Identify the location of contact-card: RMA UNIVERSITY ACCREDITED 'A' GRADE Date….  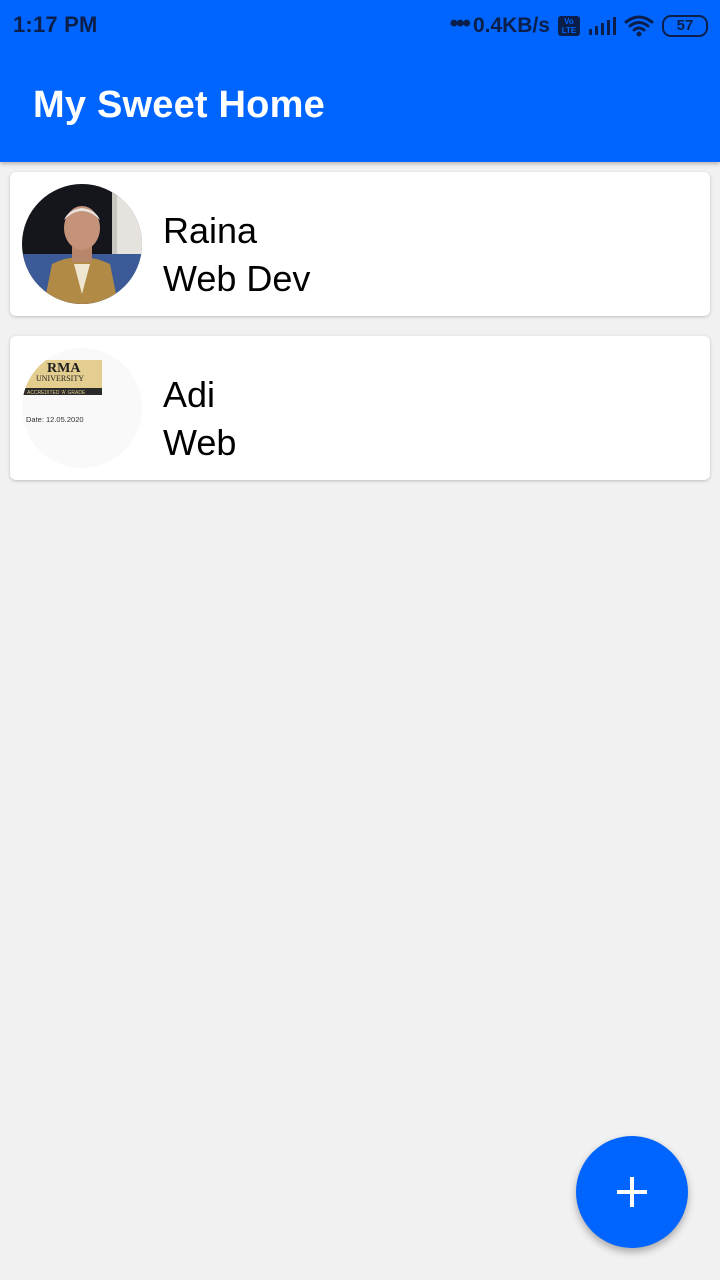
(360, 408).